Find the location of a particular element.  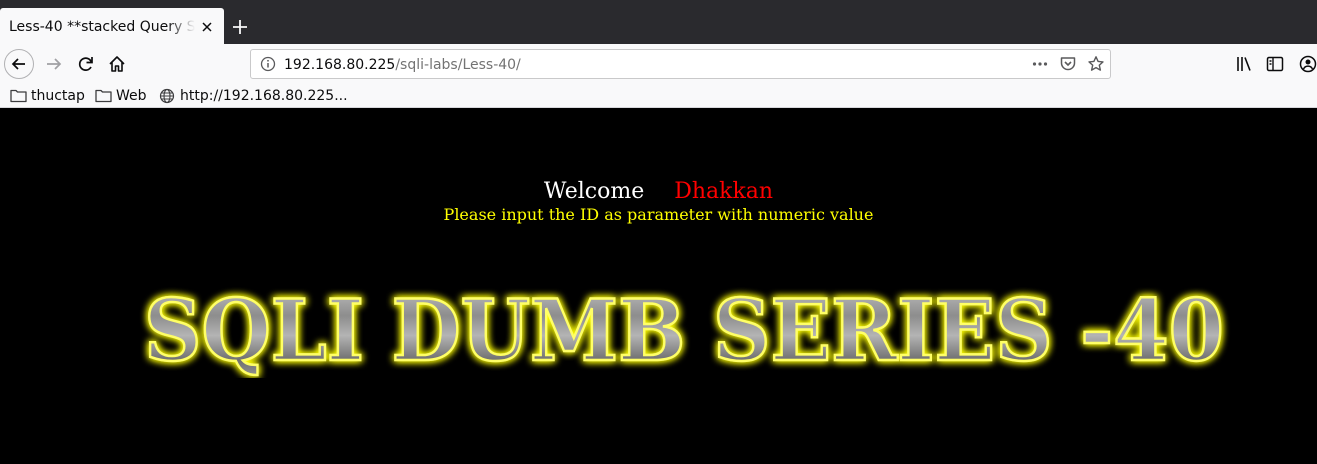

back-button is located at coordinates (19, 64).